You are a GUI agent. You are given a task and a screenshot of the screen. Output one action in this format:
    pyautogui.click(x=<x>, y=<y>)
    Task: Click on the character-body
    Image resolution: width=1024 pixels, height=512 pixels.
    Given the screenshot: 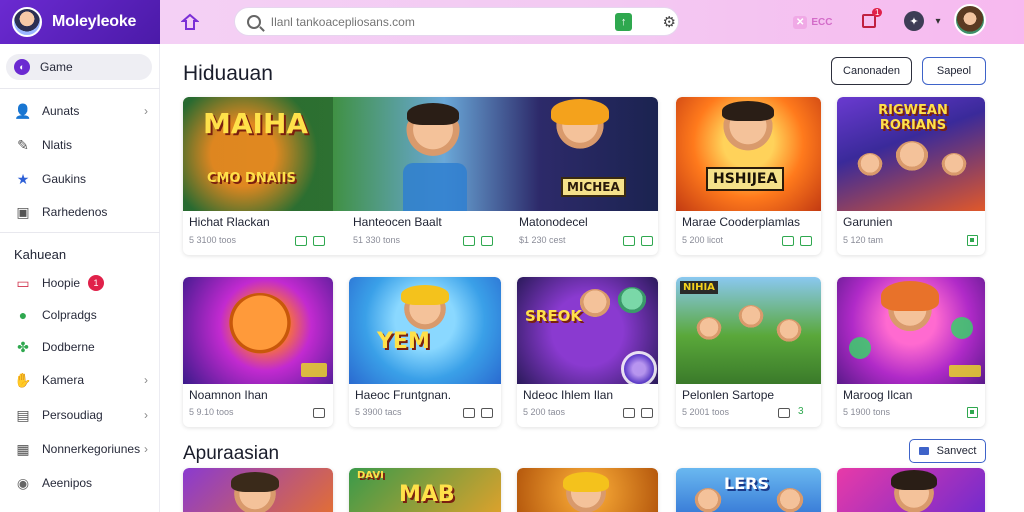 What is the action you would take?
    pyautogui.click(x=435, y=187)
    